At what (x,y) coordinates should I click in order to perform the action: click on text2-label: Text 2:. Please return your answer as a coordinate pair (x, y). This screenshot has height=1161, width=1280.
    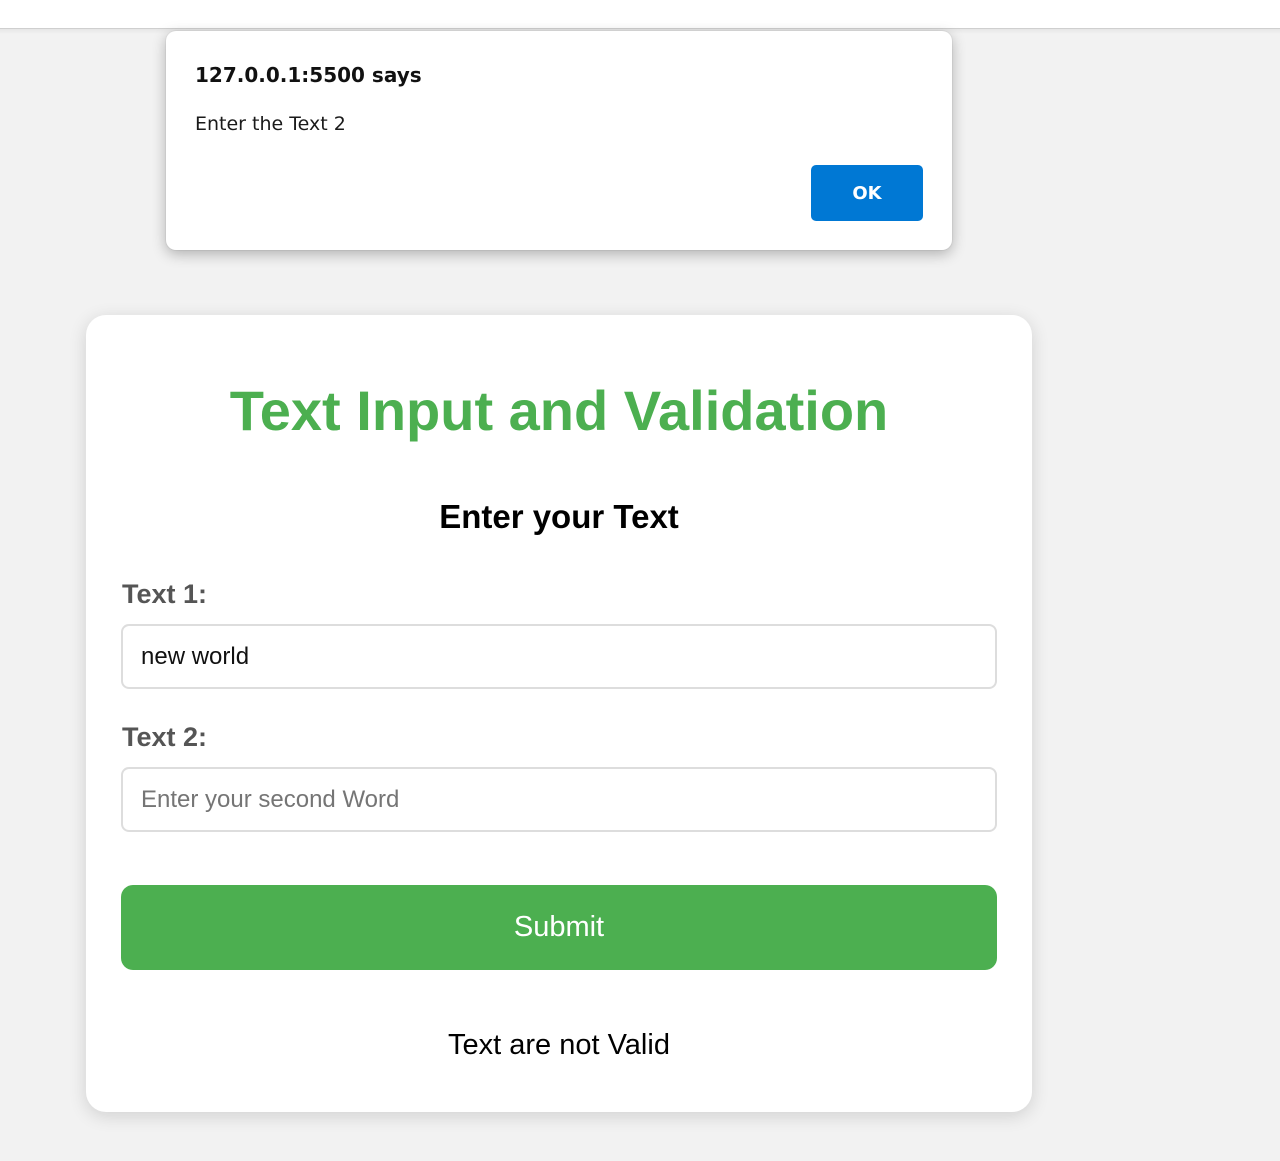
    Looking at the image, I should click on (165, 737).